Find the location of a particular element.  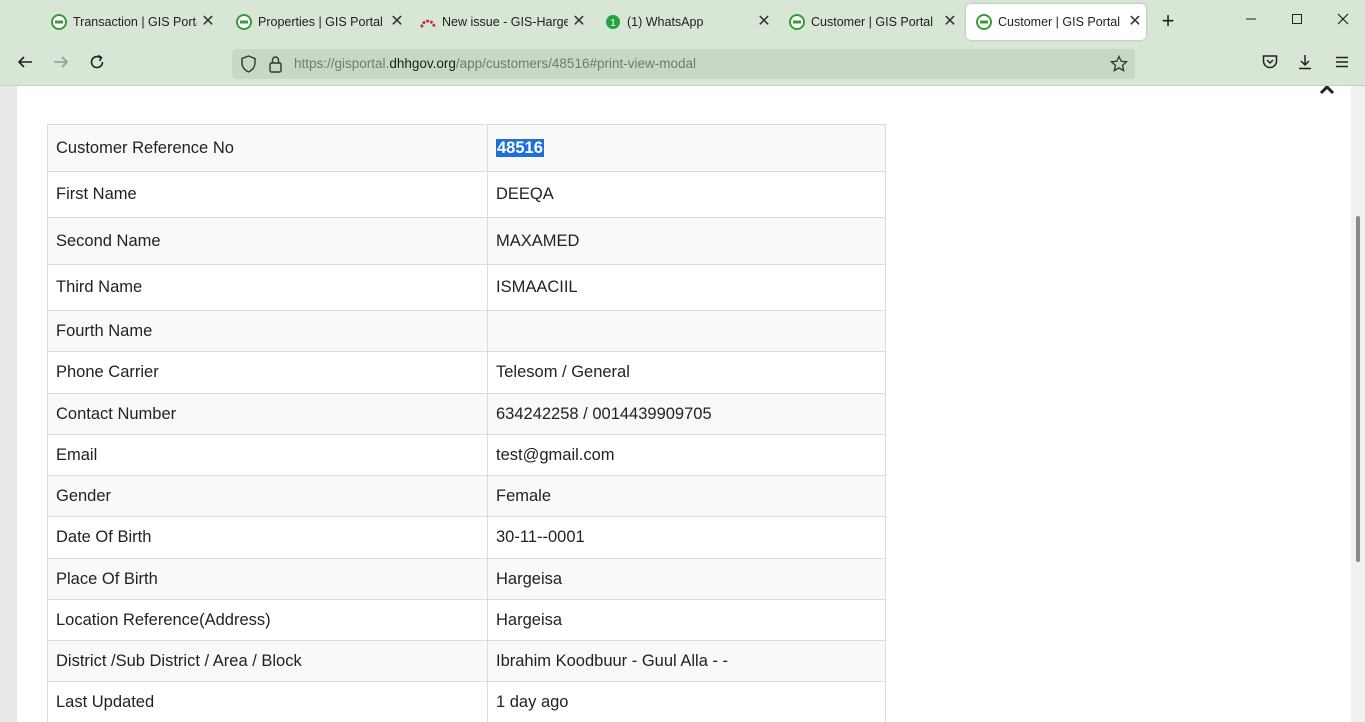

tab-title: Properties | GIS Portal is located at coordinates (320, 22).